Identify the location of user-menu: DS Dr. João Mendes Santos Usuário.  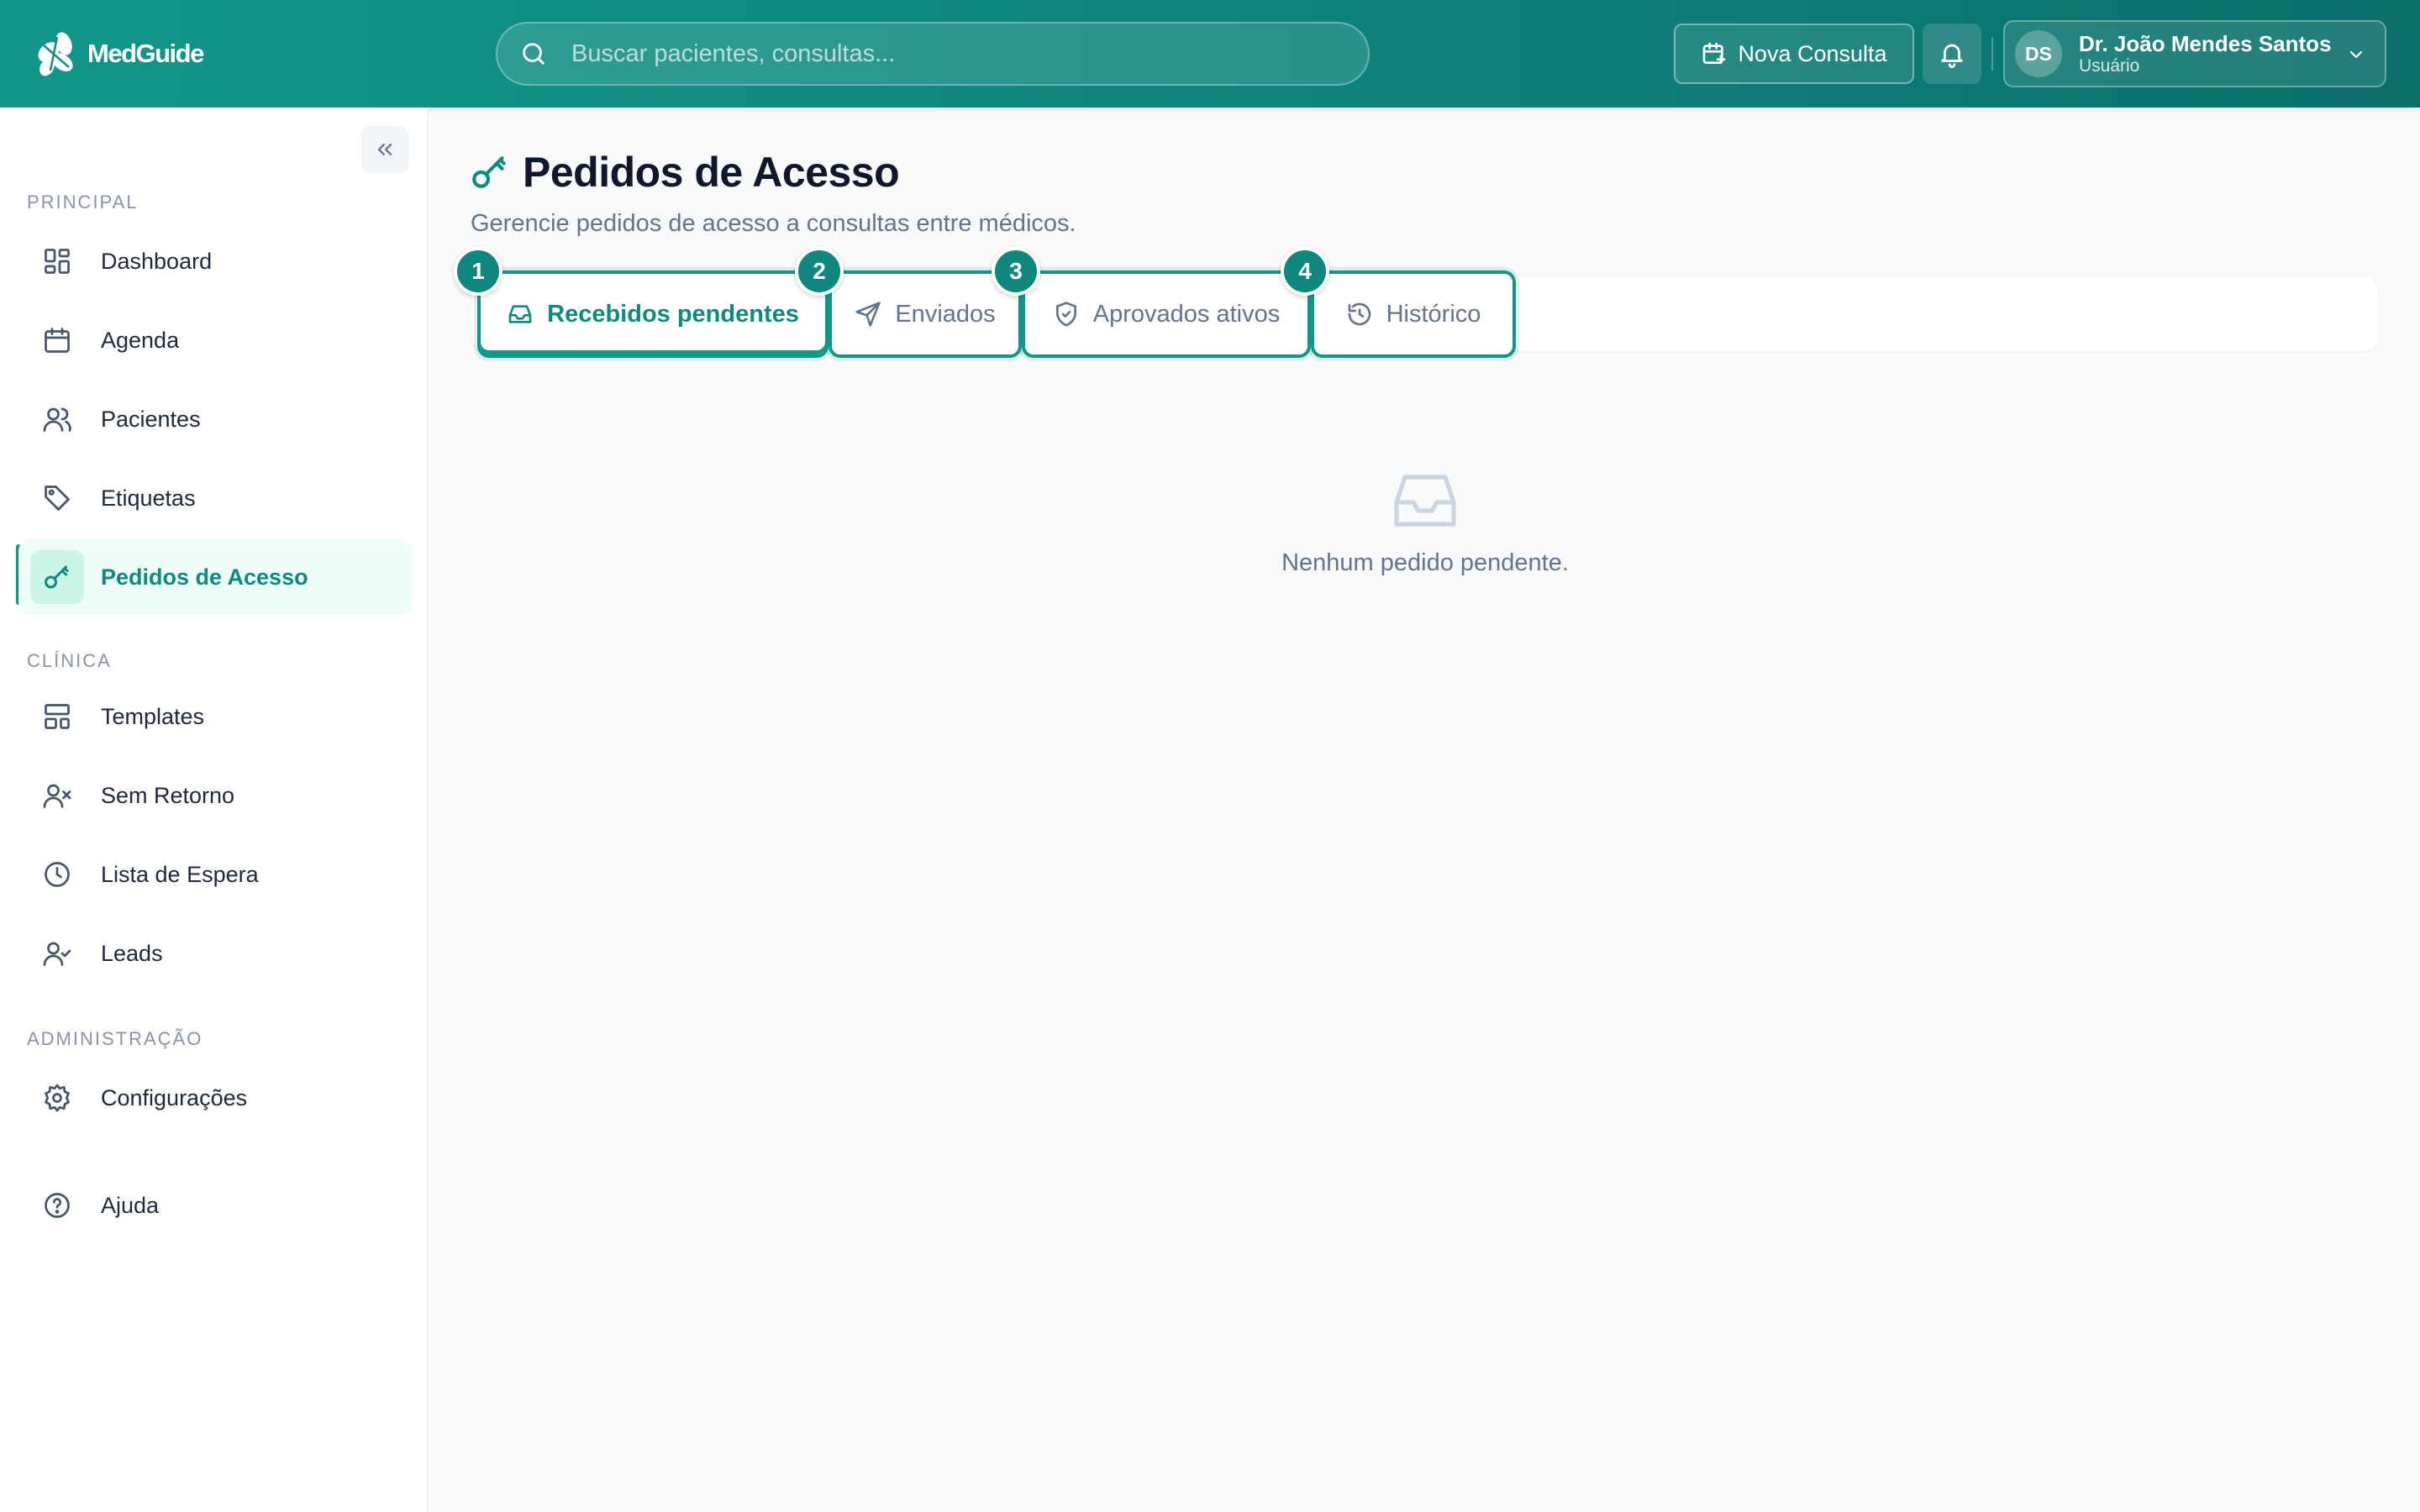
(2194, 53).